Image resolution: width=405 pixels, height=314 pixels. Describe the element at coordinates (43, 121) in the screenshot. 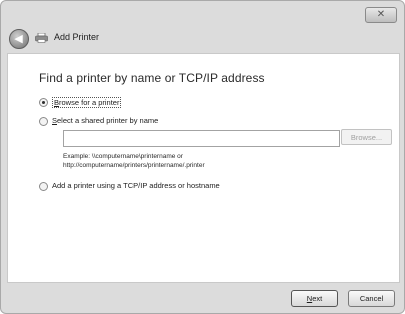

I see `radio-select-shared-printer` at that location.